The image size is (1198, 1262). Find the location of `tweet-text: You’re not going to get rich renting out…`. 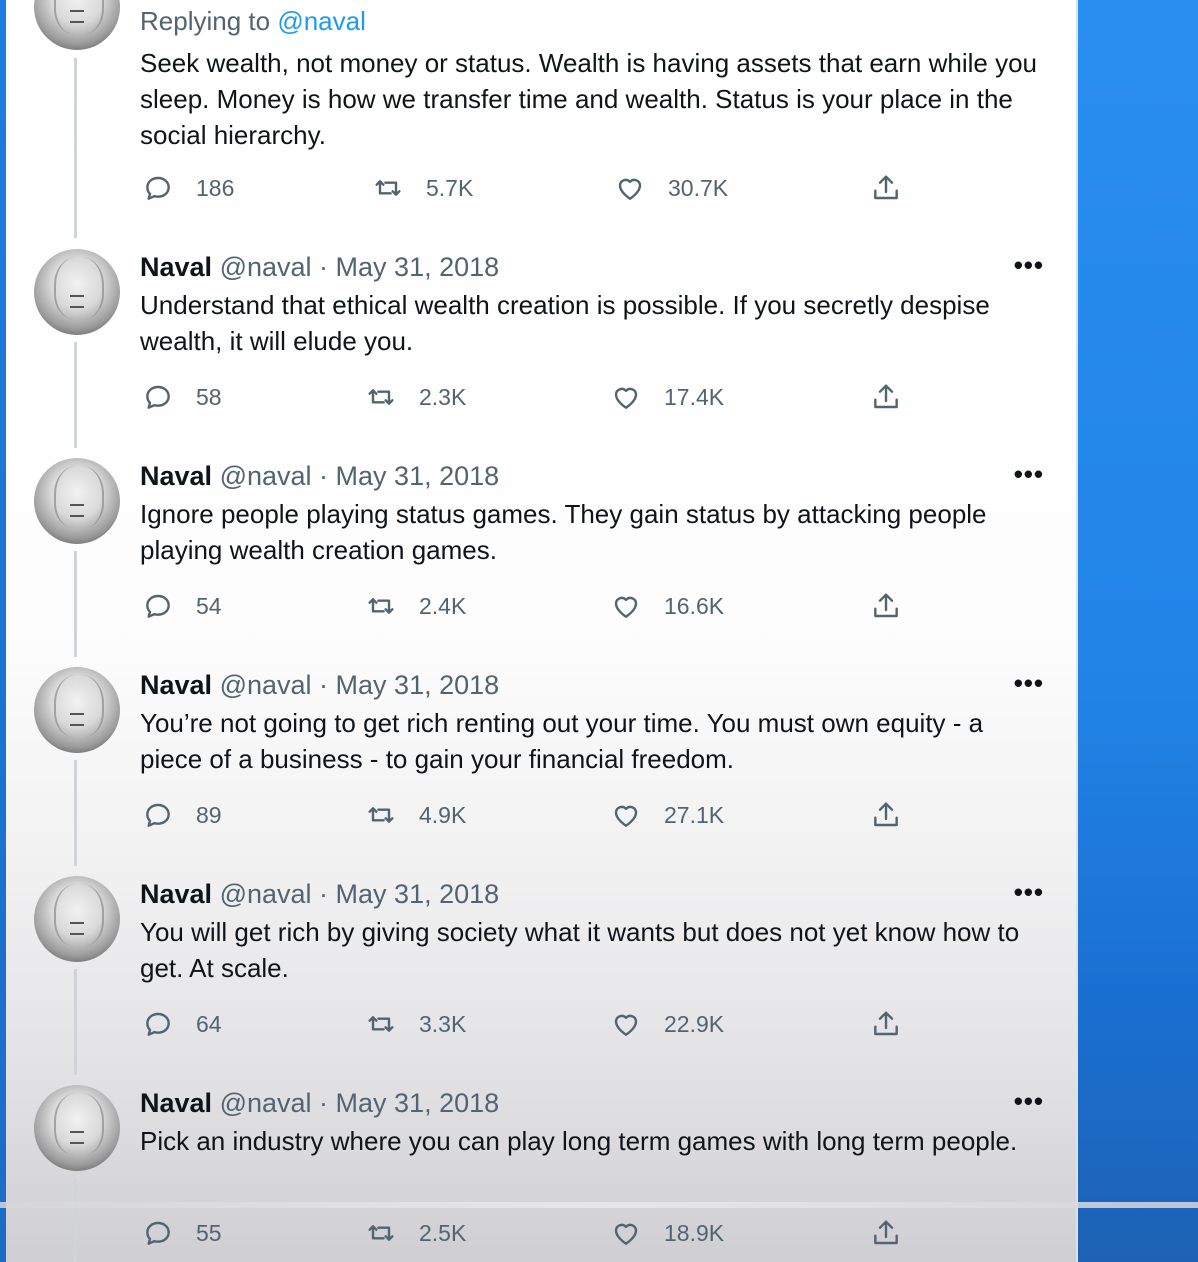

tweet-text: You’re not going to get rich renting out… is located at coordinates (562, 741).